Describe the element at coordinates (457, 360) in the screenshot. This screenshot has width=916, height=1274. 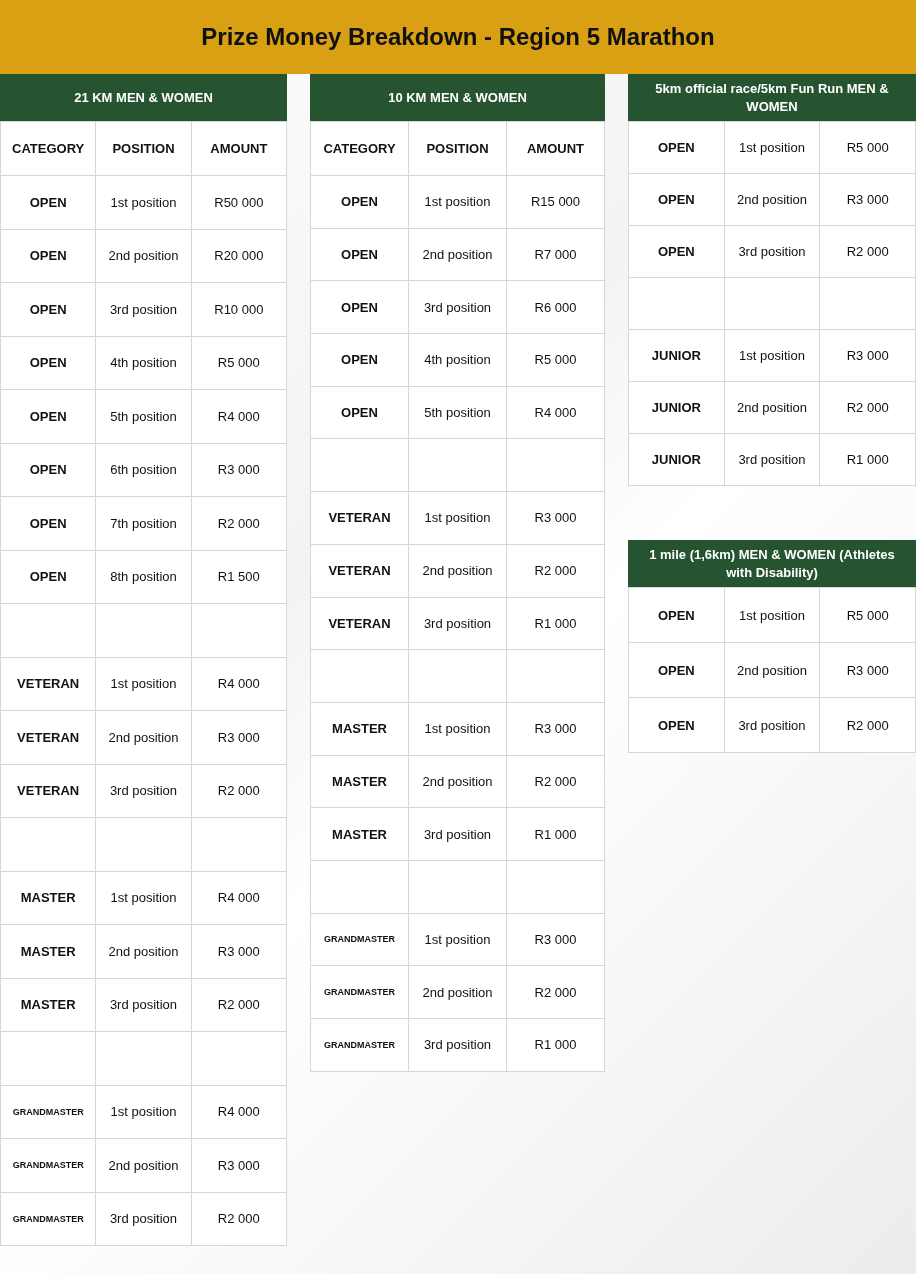
I see `position-cell: 4th position` at that location.